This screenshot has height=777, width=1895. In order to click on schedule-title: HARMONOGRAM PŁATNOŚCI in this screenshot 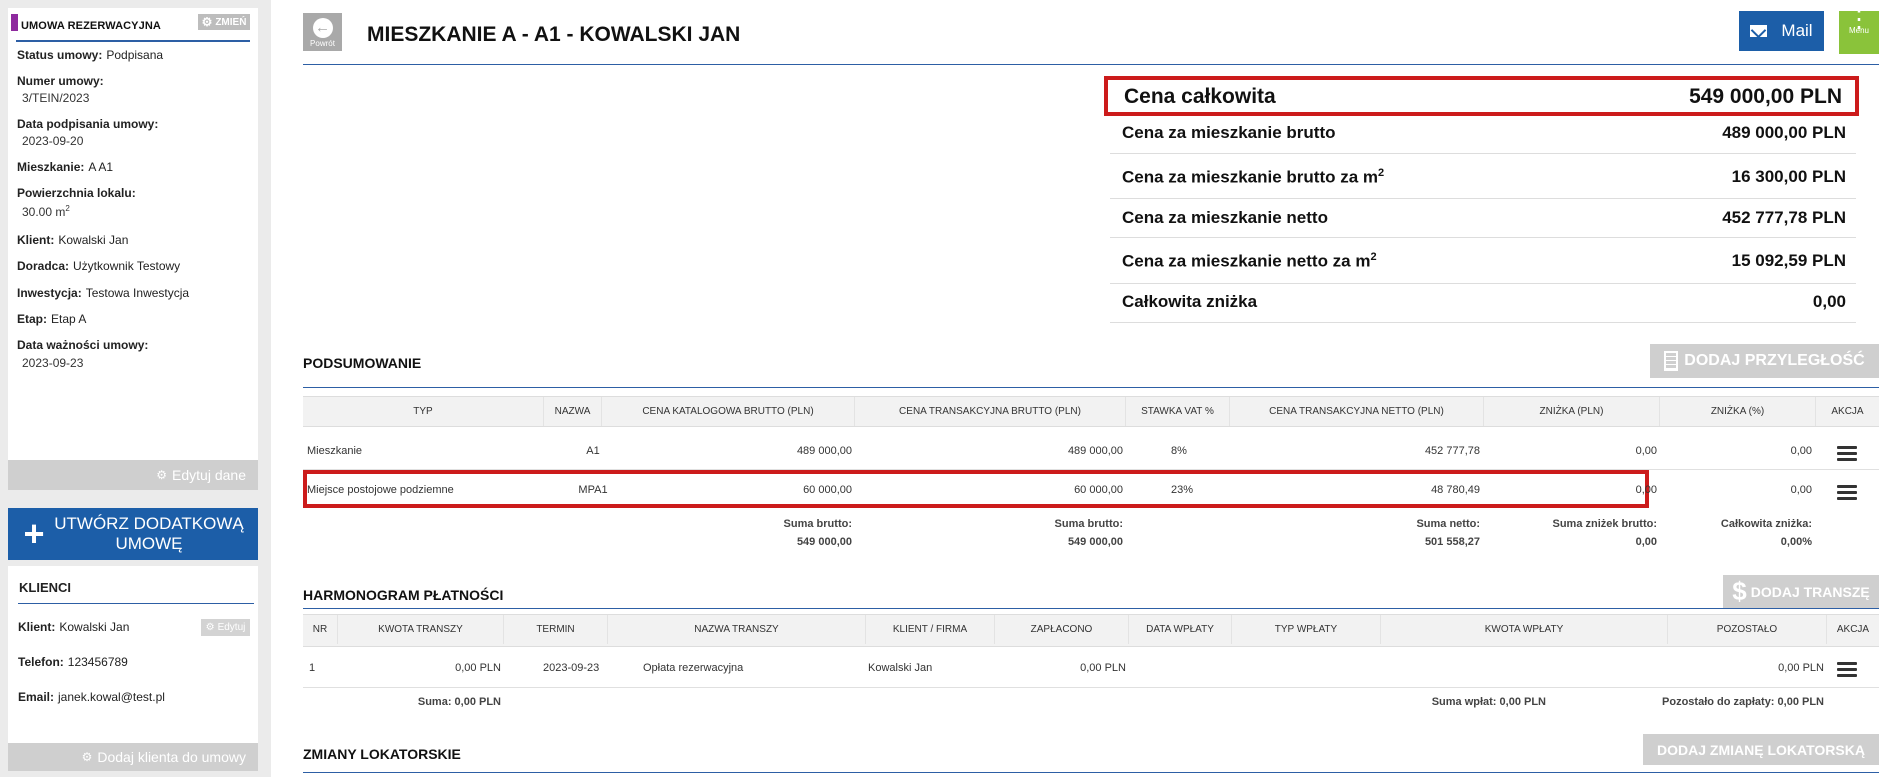, I will do `click(403, 595)`.